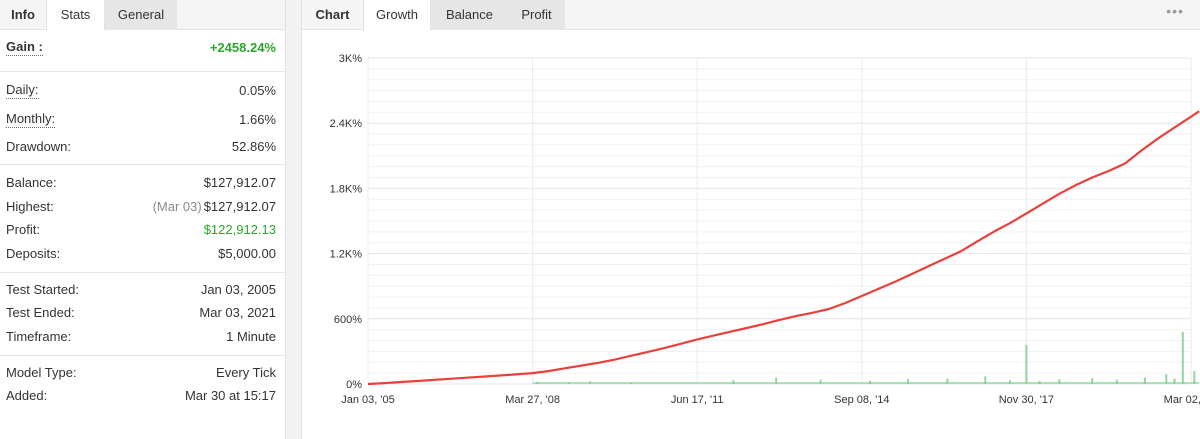 The image size is (1200, 439). Describe the element at coordinates (346, 255) in the screenshot. I see `y-tick-label: 1.2K%` at that location.